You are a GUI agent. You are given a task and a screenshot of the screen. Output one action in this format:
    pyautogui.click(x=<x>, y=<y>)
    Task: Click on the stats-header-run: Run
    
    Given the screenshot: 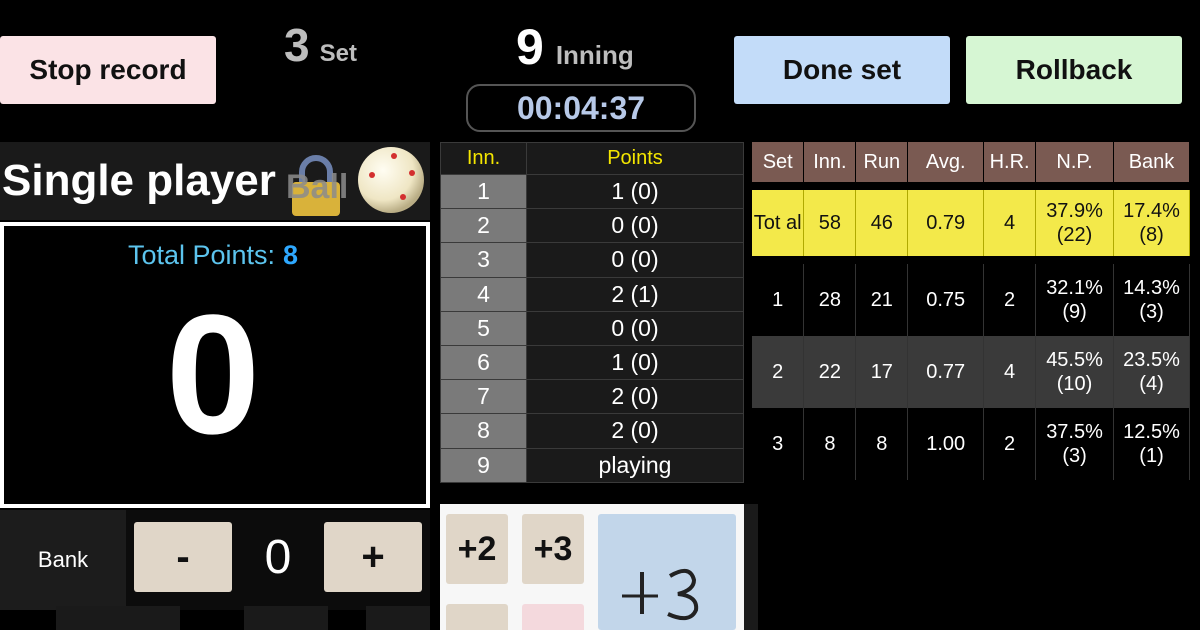 What is the action you would take?
    pyautogui.click(x=882, y=162)
    